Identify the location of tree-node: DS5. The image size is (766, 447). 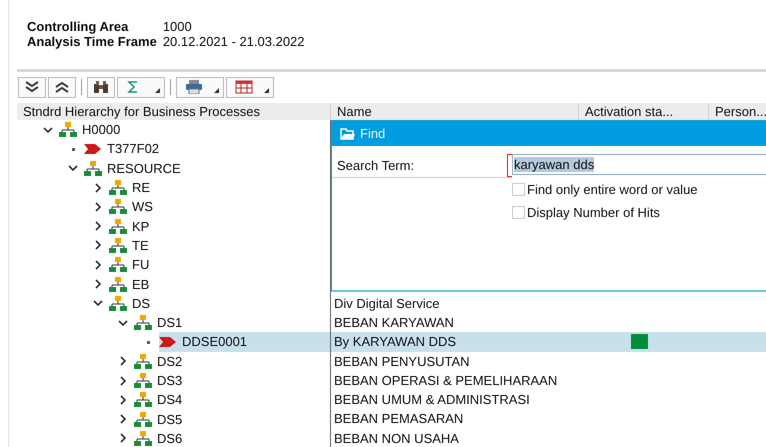
(232, 419).